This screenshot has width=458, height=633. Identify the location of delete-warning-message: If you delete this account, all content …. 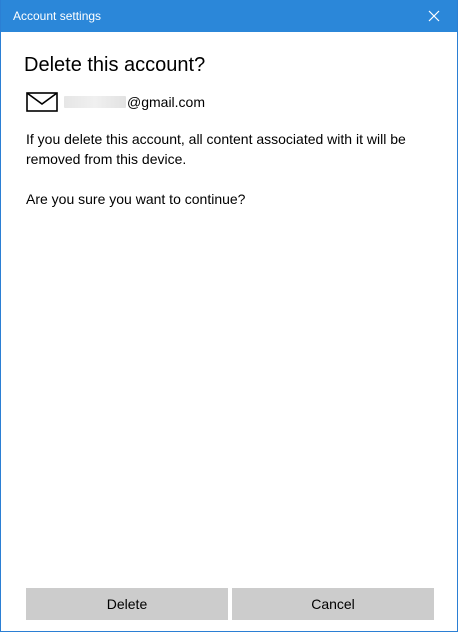
(216, 149).